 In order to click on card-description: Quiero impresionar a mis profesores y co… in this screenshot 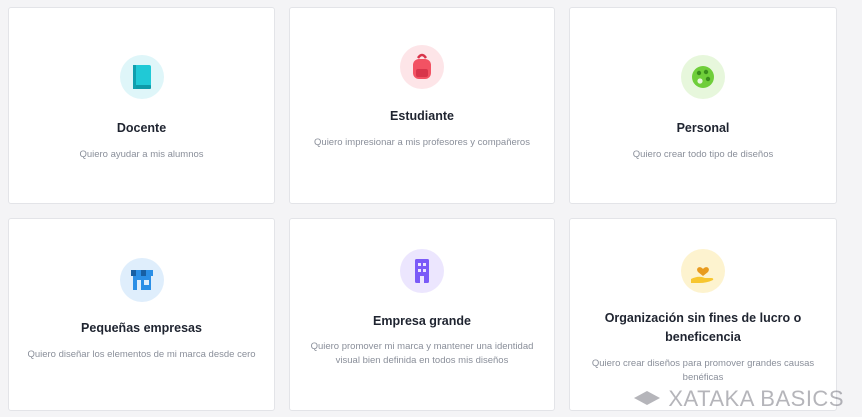, I will do `click(422, 142)`.